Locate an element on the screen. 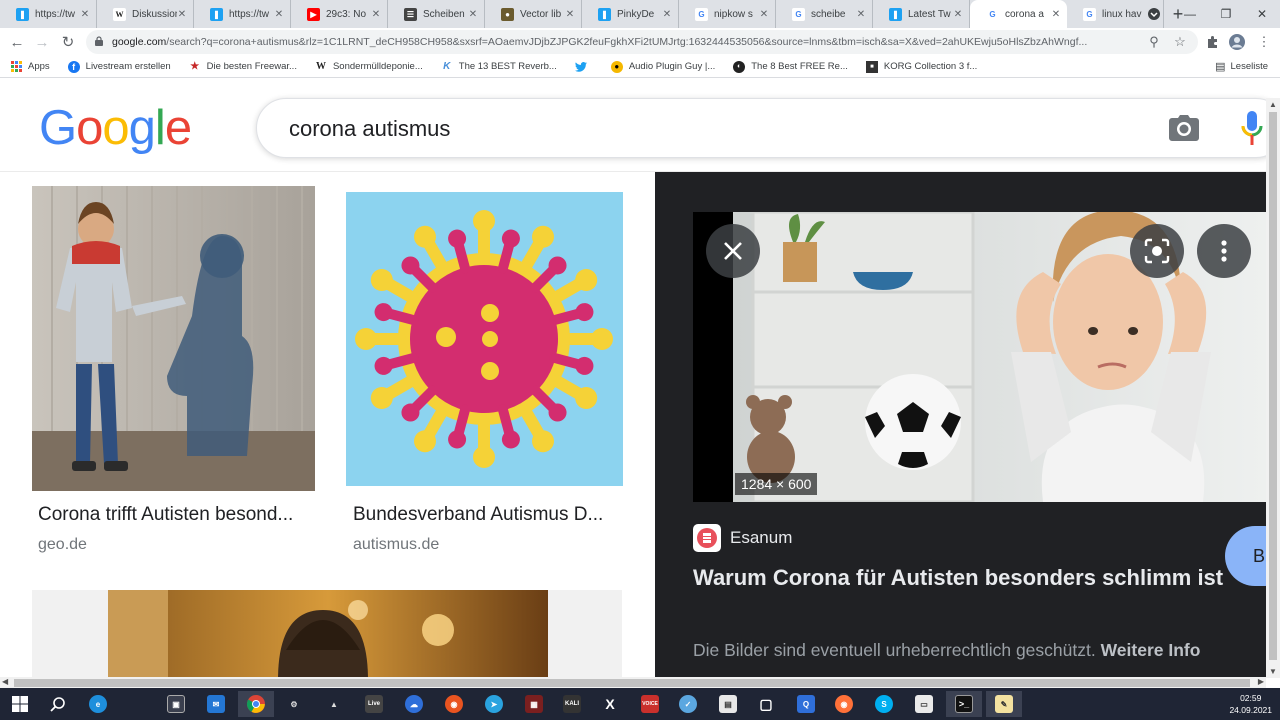 The image size is (1280, 720). result-thumbnail-boy-shadow is located at coordinates (173, 338).